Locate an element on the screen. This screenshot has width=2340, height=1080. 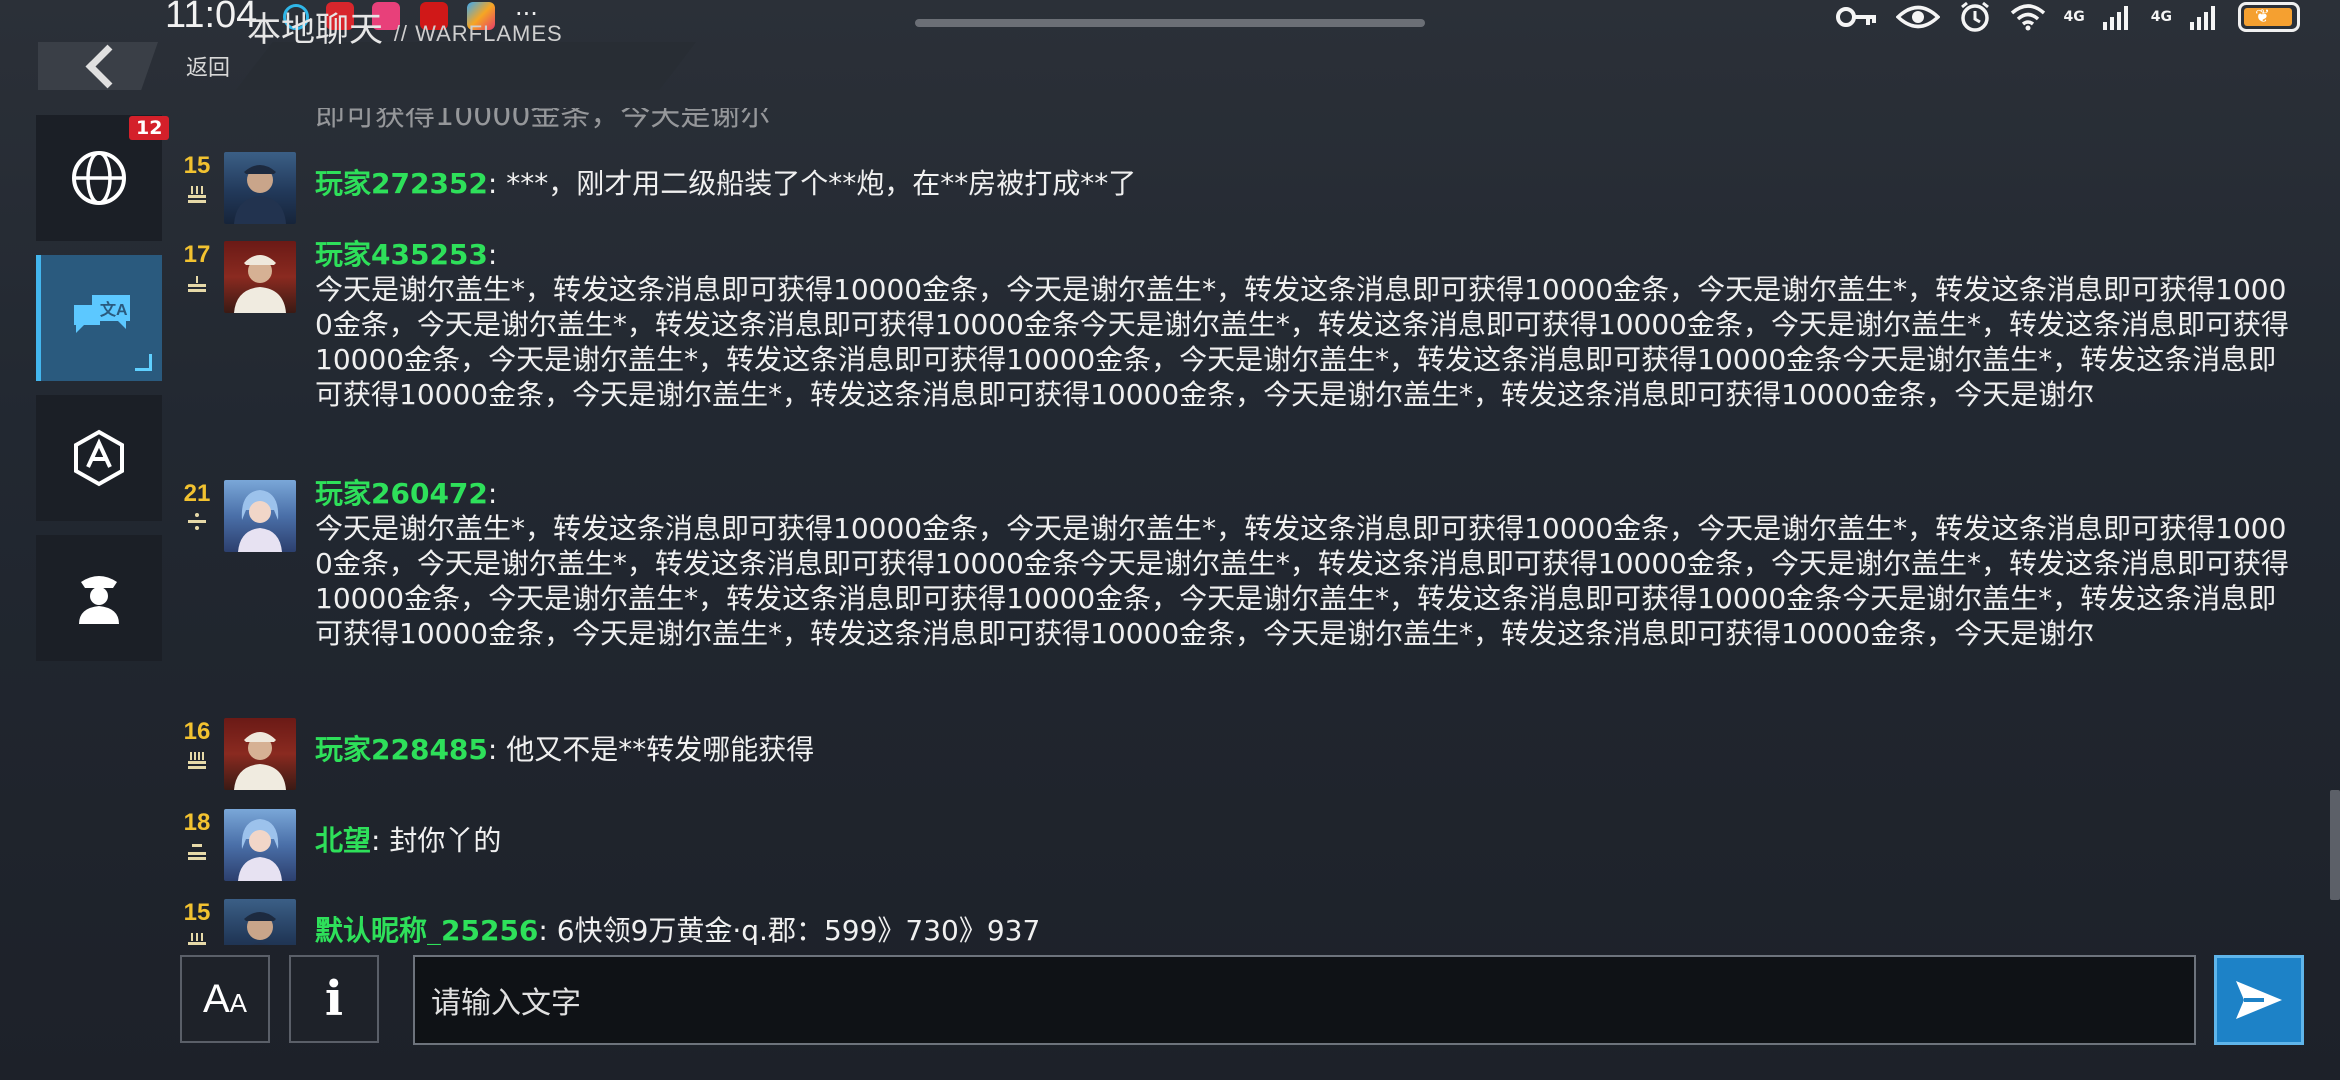
font-size-icon: AA is located at coordinates (225, 998).